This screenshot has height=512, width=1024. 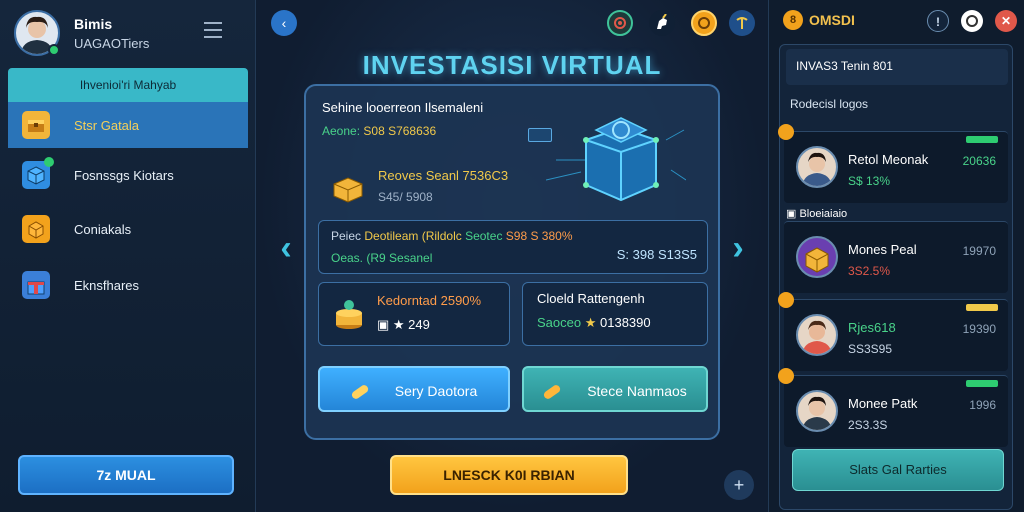 What do you see at coordinates (403, 107) in the screenshot?
I see `panel-heading: Sehine looerreon Ilsemaleni` at bounding box center [403, 107].